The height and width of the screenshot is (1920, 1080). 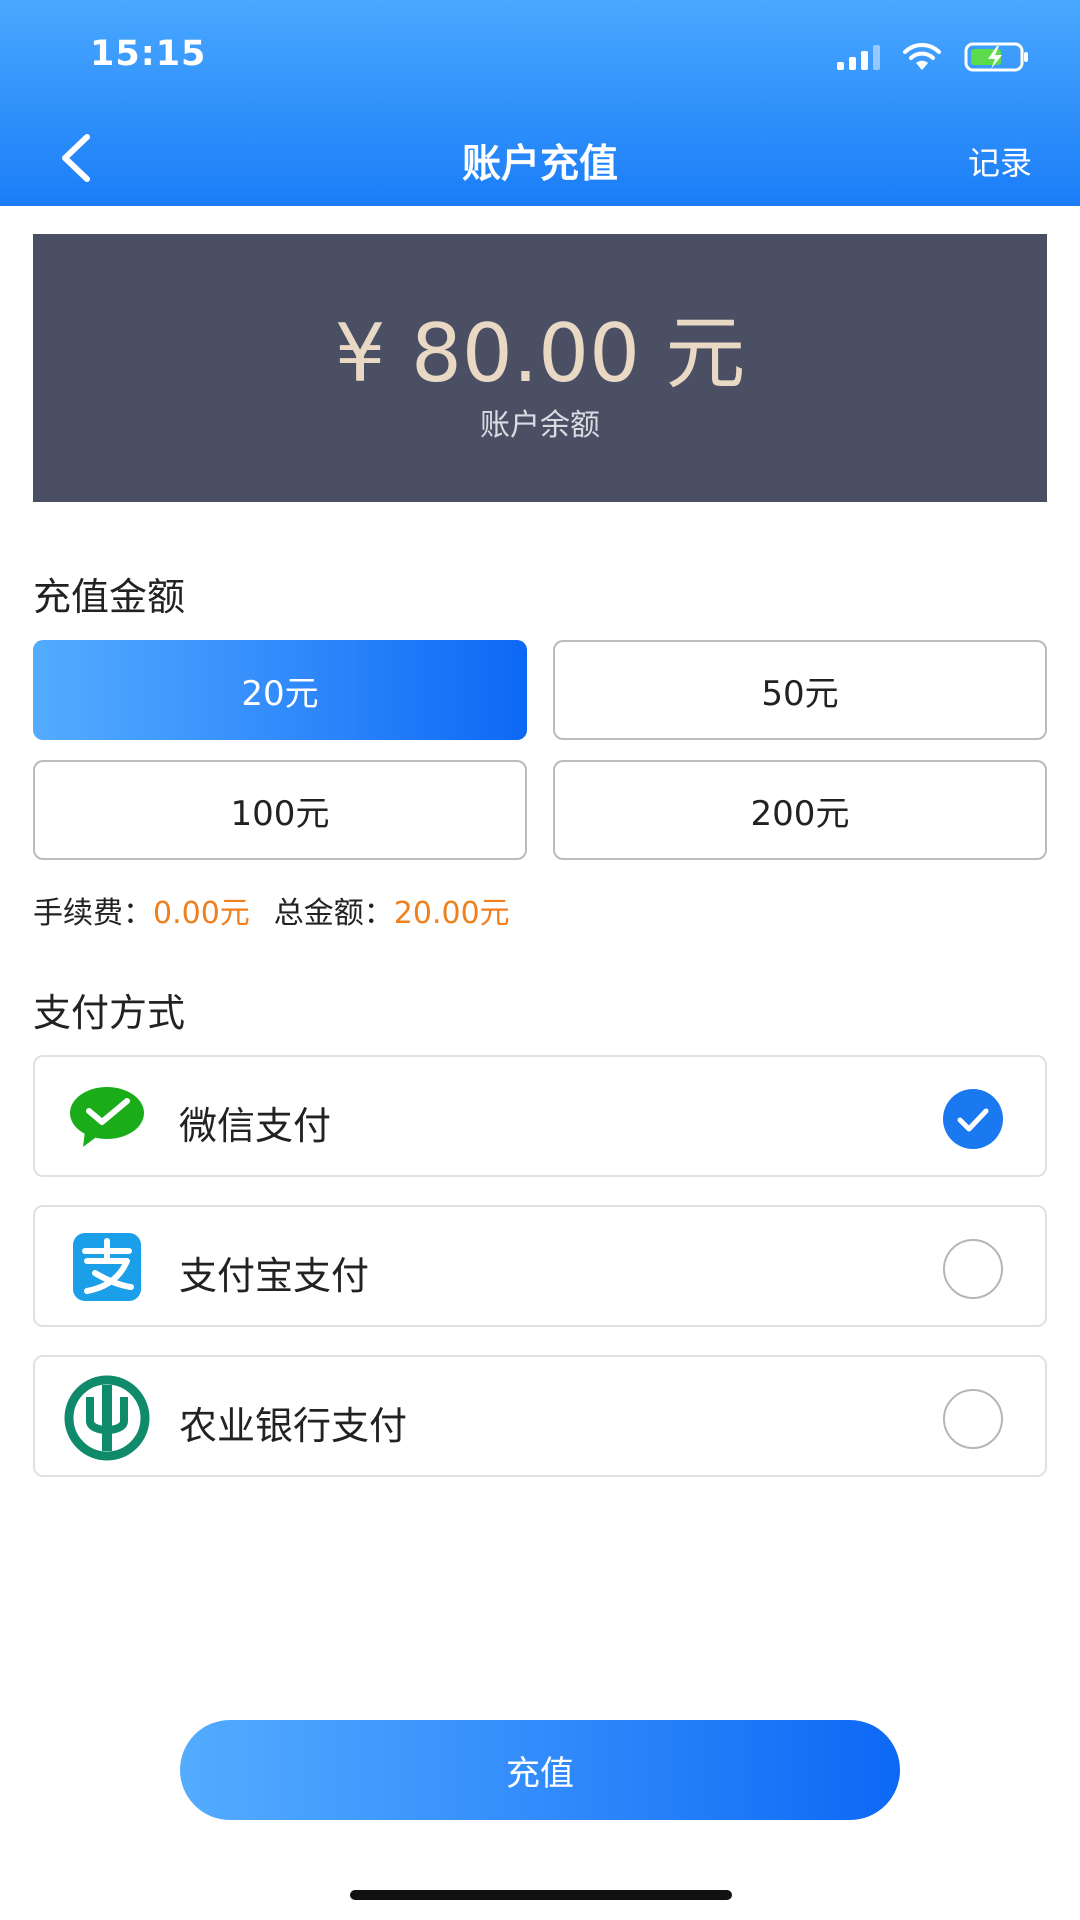 I want to click on amount-option-label: 200元, so click(x=800, y=813).